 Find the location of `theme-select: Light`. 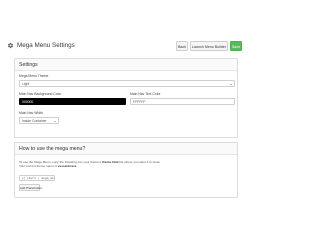

theme-select: Light is located at coordinates (127, 83).